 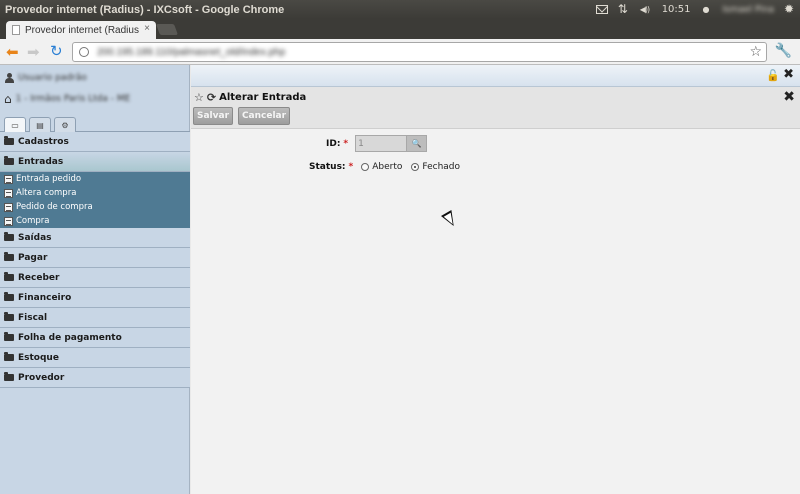 I want to click on id-label: ID:, so click(x=333, y=143).